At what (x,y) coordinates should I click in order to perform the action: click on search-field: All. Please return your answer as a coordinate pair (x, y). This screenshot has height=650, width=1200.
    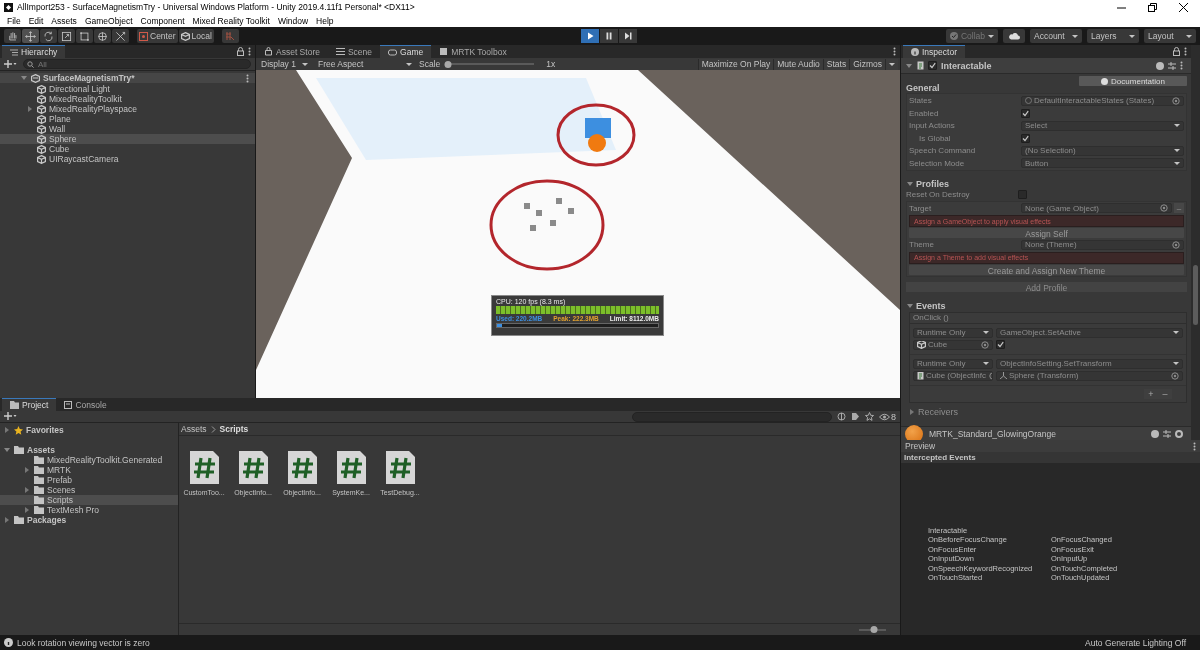
    Looking at the image, I should click on (137, 64).